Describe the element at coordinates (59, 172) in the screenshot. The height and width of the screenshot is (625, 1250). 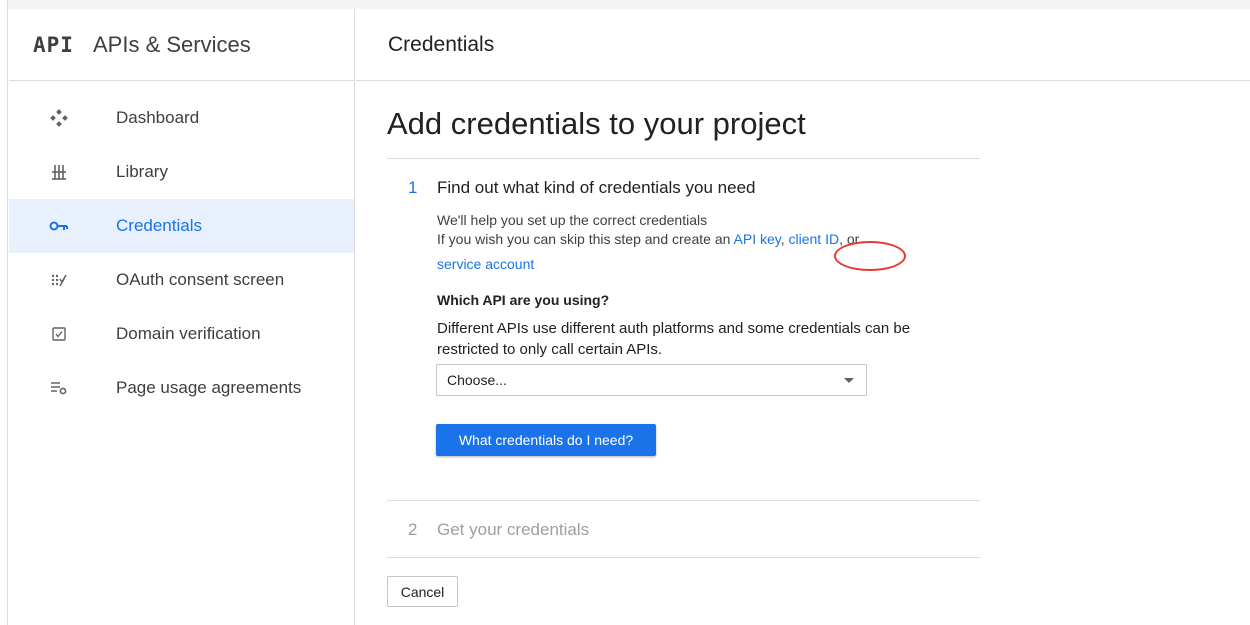
I see `library-icon` at that location.